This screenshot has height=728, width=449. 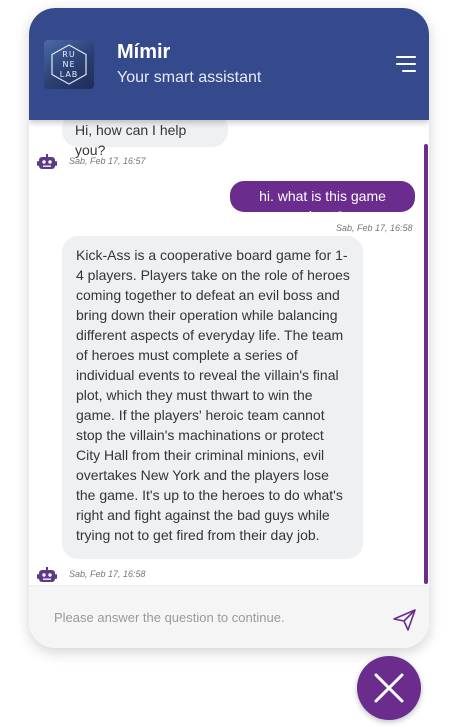 I want to click on bot-message-bubble: Hi, how can I help you?, so click(x=145, y=139).